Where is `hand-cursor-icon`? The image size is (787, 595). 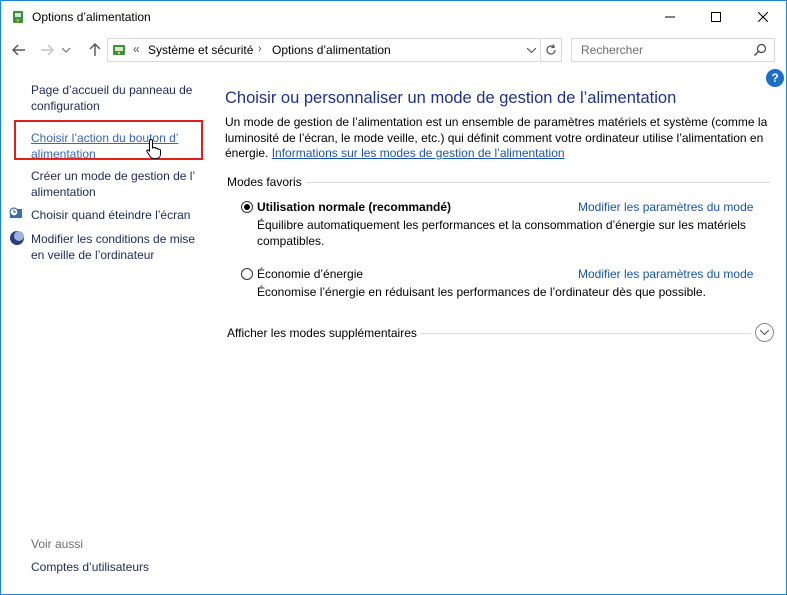 hand-cursor-icon is located at coordinates (153, 148).